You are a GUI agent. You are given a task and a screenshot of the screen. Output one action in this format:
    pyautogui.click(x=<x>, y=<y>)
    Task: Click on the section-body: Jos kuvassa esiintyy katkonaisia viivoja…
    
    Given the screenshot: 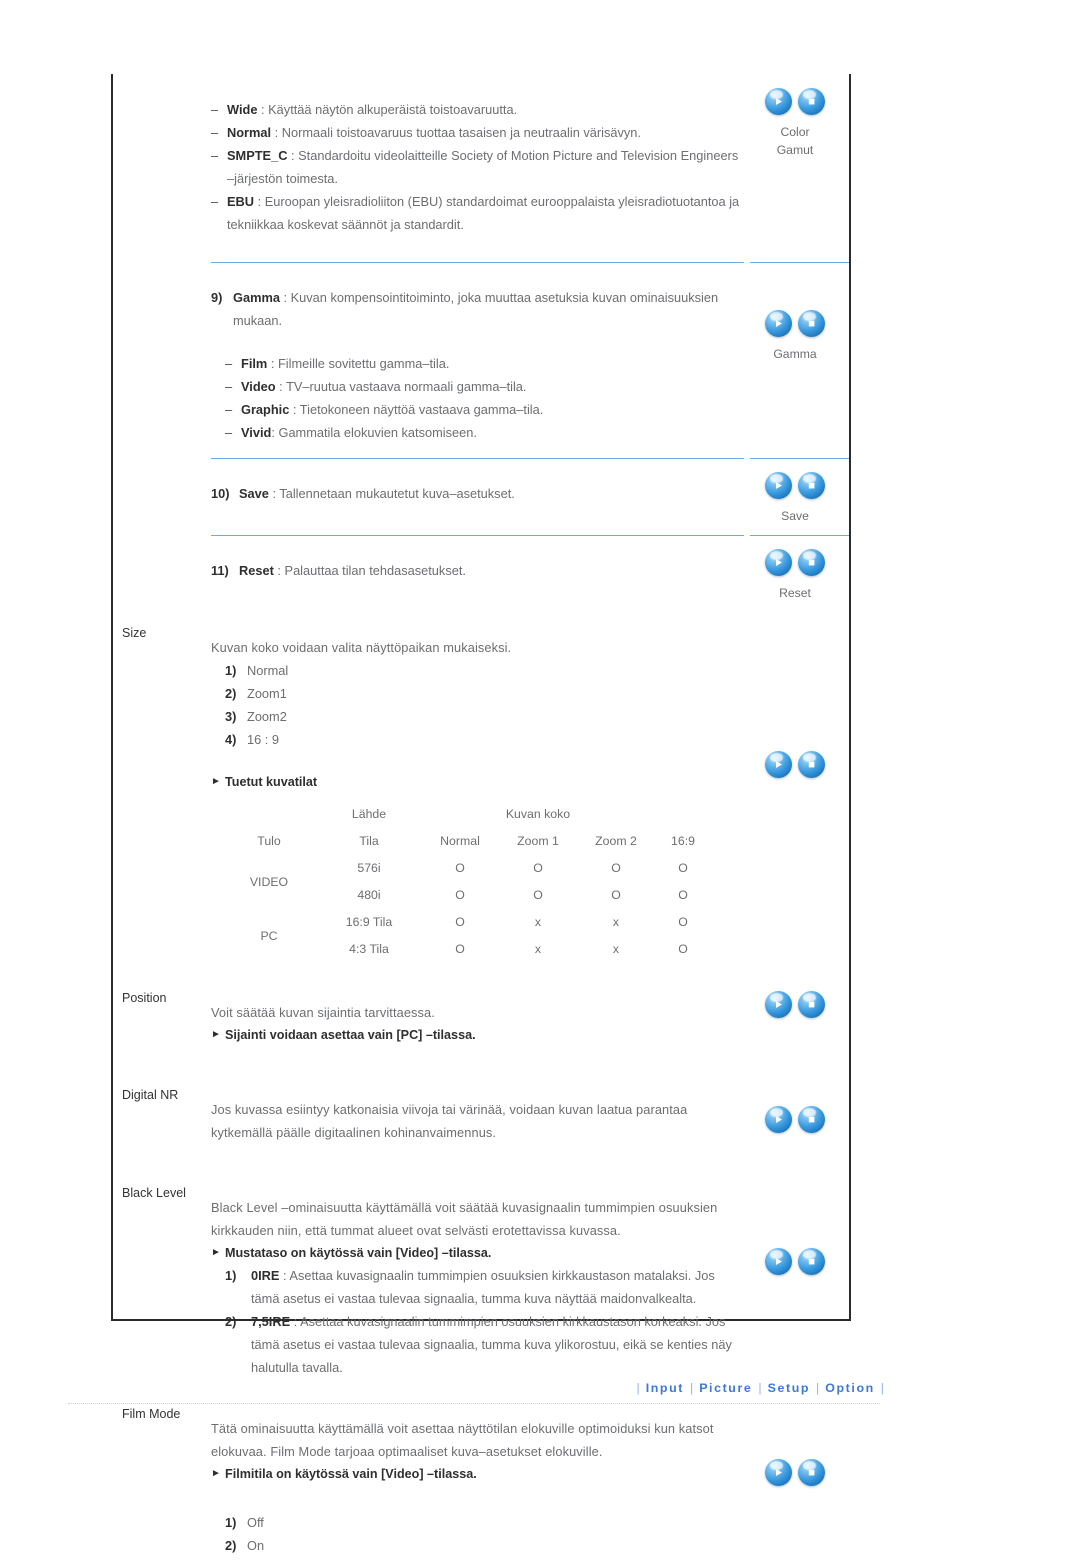 What is the action you would take?
    pyautogui.click(x=476, y=1123)
    